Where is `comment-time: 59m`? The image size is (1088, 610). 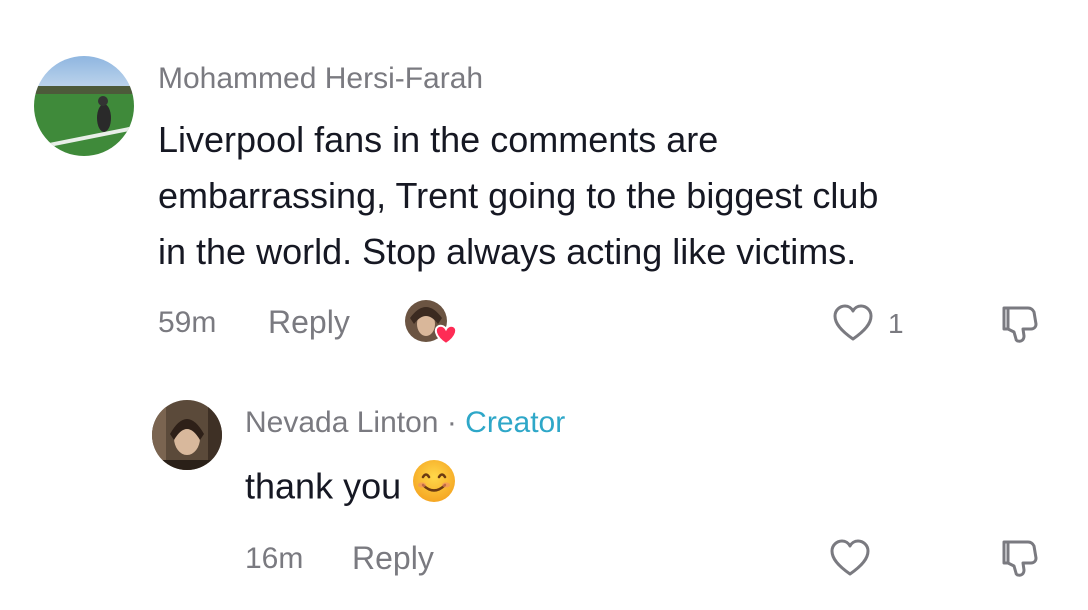
comment-time: 59m is located at coordinates (187, 322).